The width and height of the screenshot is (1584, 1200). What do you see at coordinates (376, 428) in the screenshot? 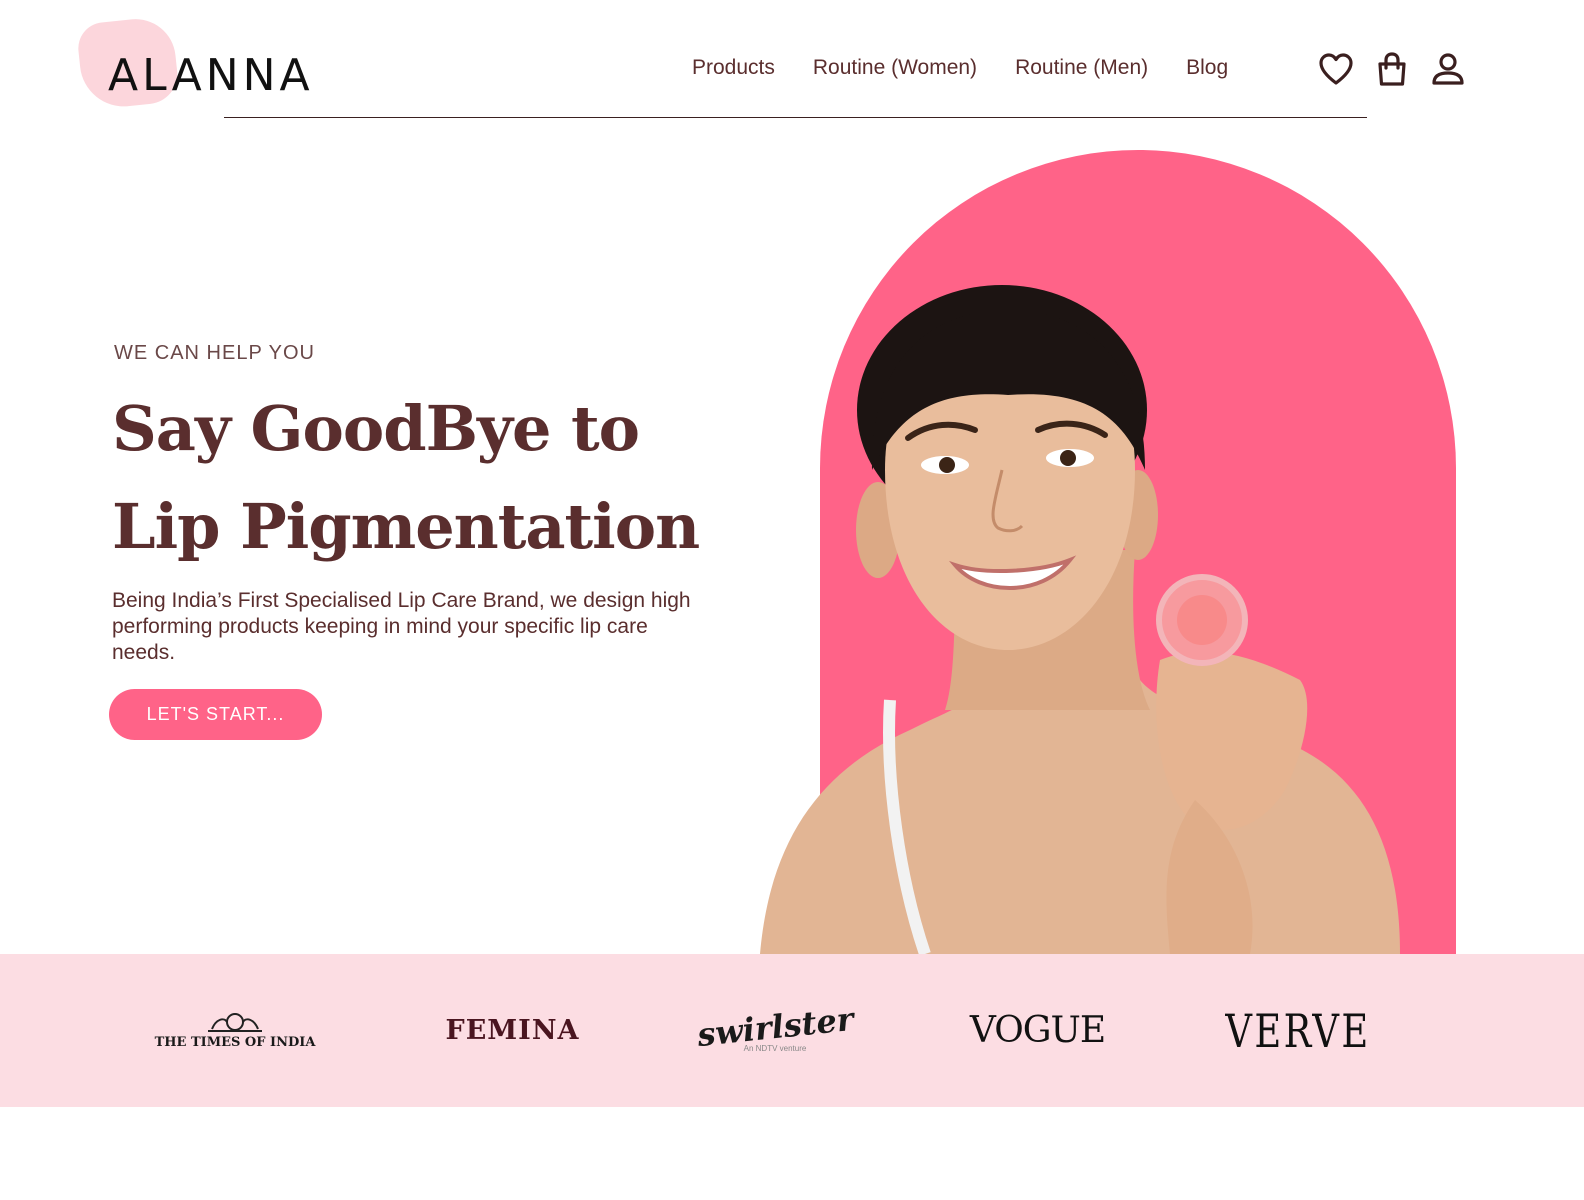
I see `hero-headline-line-1: Say GoodBye to` at bounding box center [376, 428].